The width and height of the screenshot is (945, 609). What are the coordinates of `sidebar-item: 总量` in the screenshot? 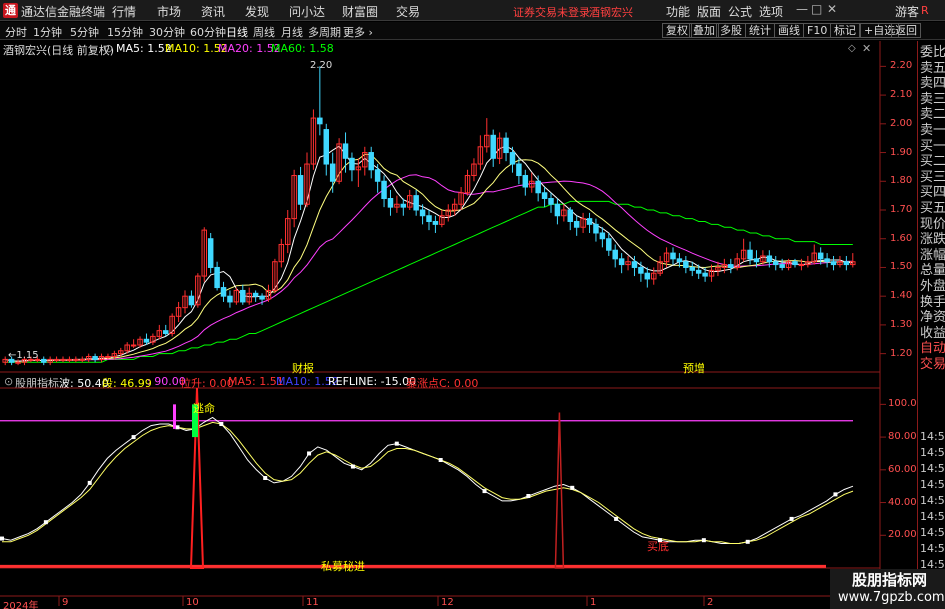 It's located at (932, 271).